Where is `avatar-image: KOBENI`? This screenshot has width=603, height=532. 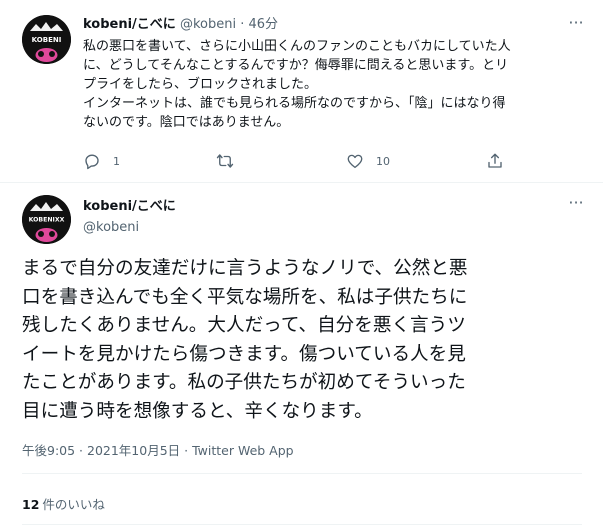
avatar-image: KOBENI is located at coordinates (46, 39).